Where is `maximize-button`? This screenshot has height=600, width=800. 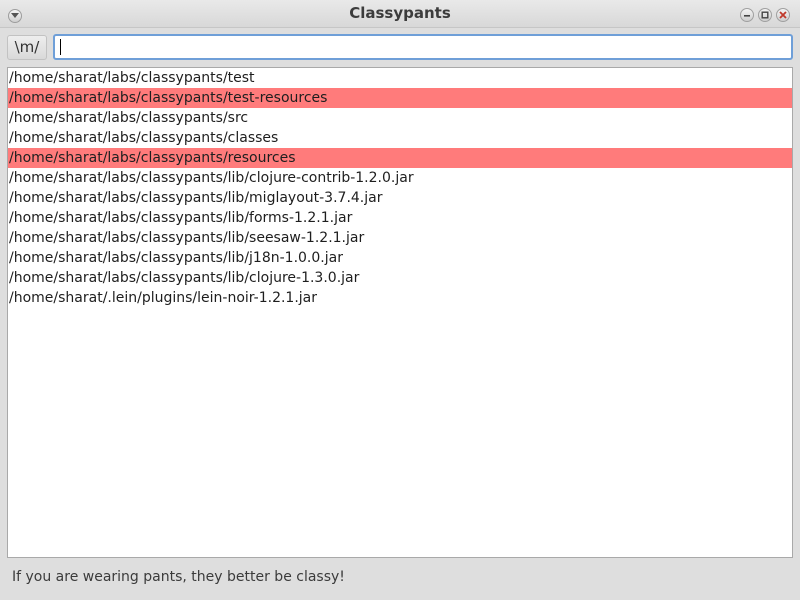 maximize-button is located at coordinates (765, 15).